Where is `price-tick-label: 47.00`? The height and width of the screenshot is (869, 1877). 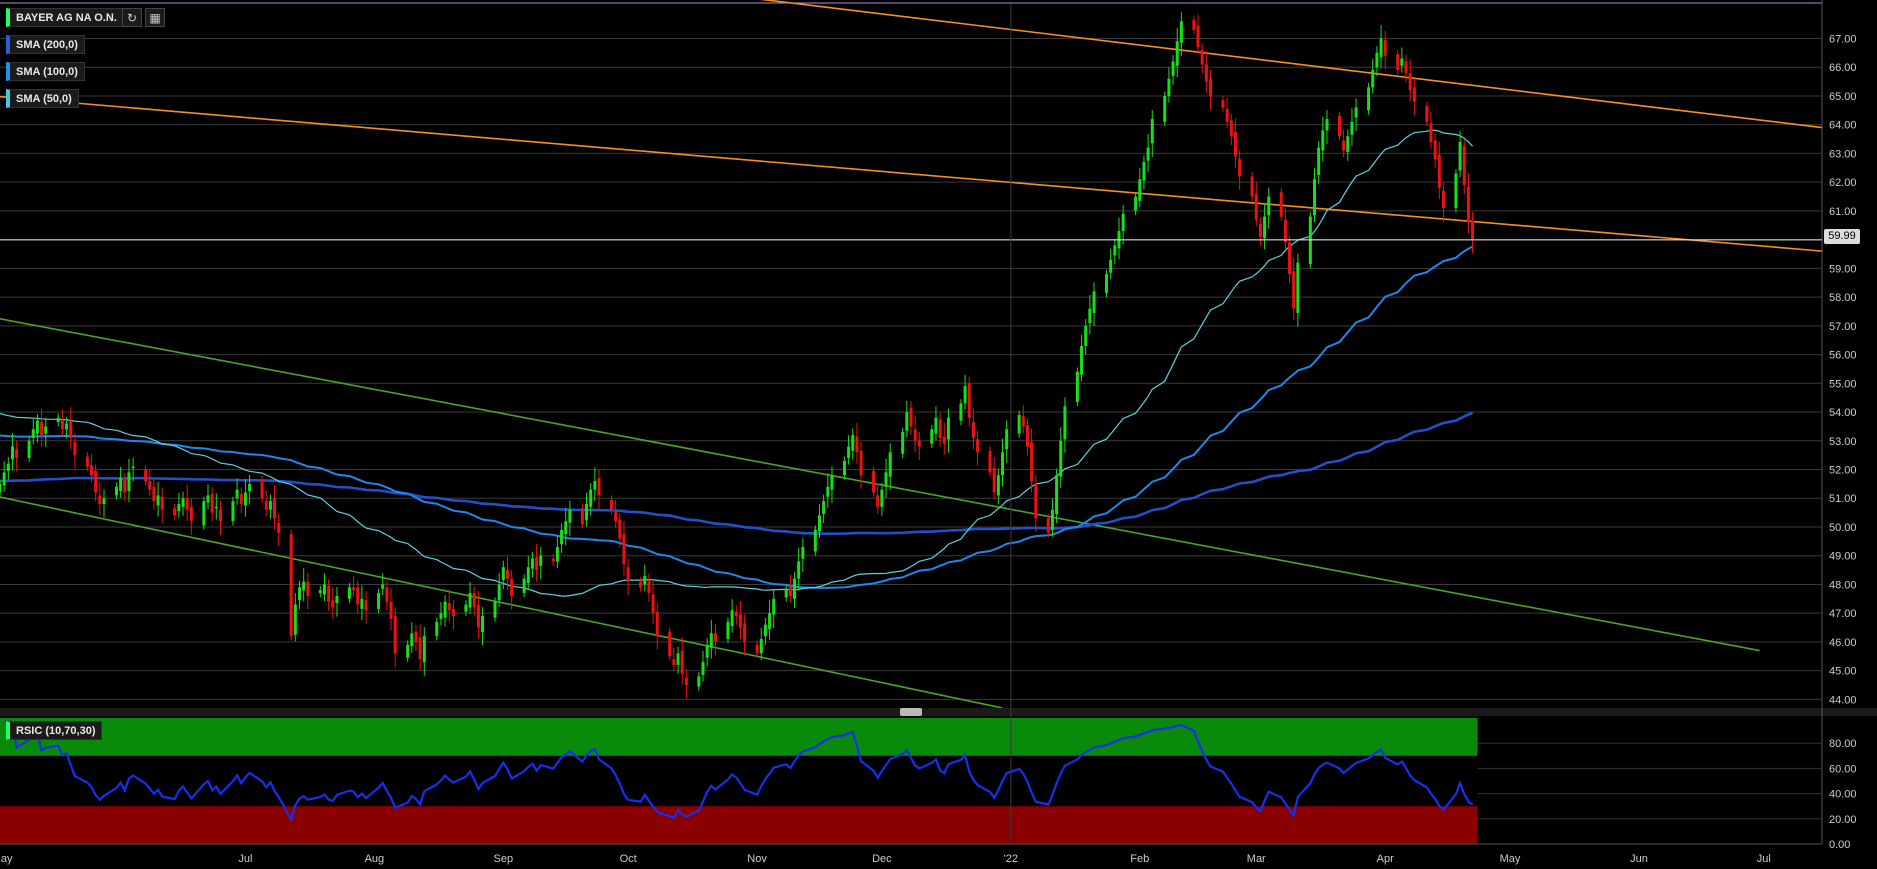
price-tick-label: 47.00 is located at coordinates (1843, 614).